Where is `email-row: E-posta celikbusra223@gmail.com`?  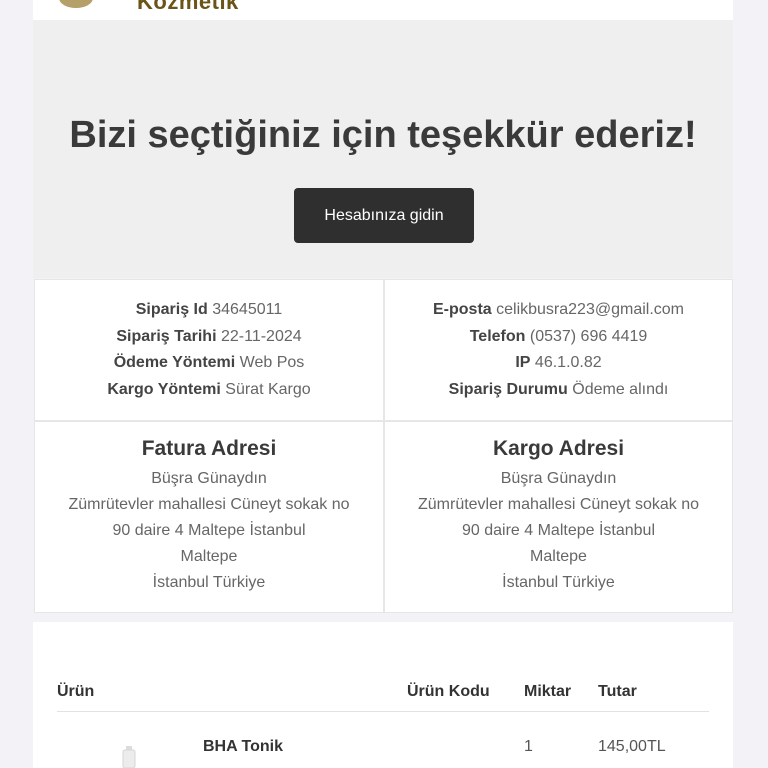
email-row: E-posta celikbusra223@gmail.com is located at coordinates (558, 309).